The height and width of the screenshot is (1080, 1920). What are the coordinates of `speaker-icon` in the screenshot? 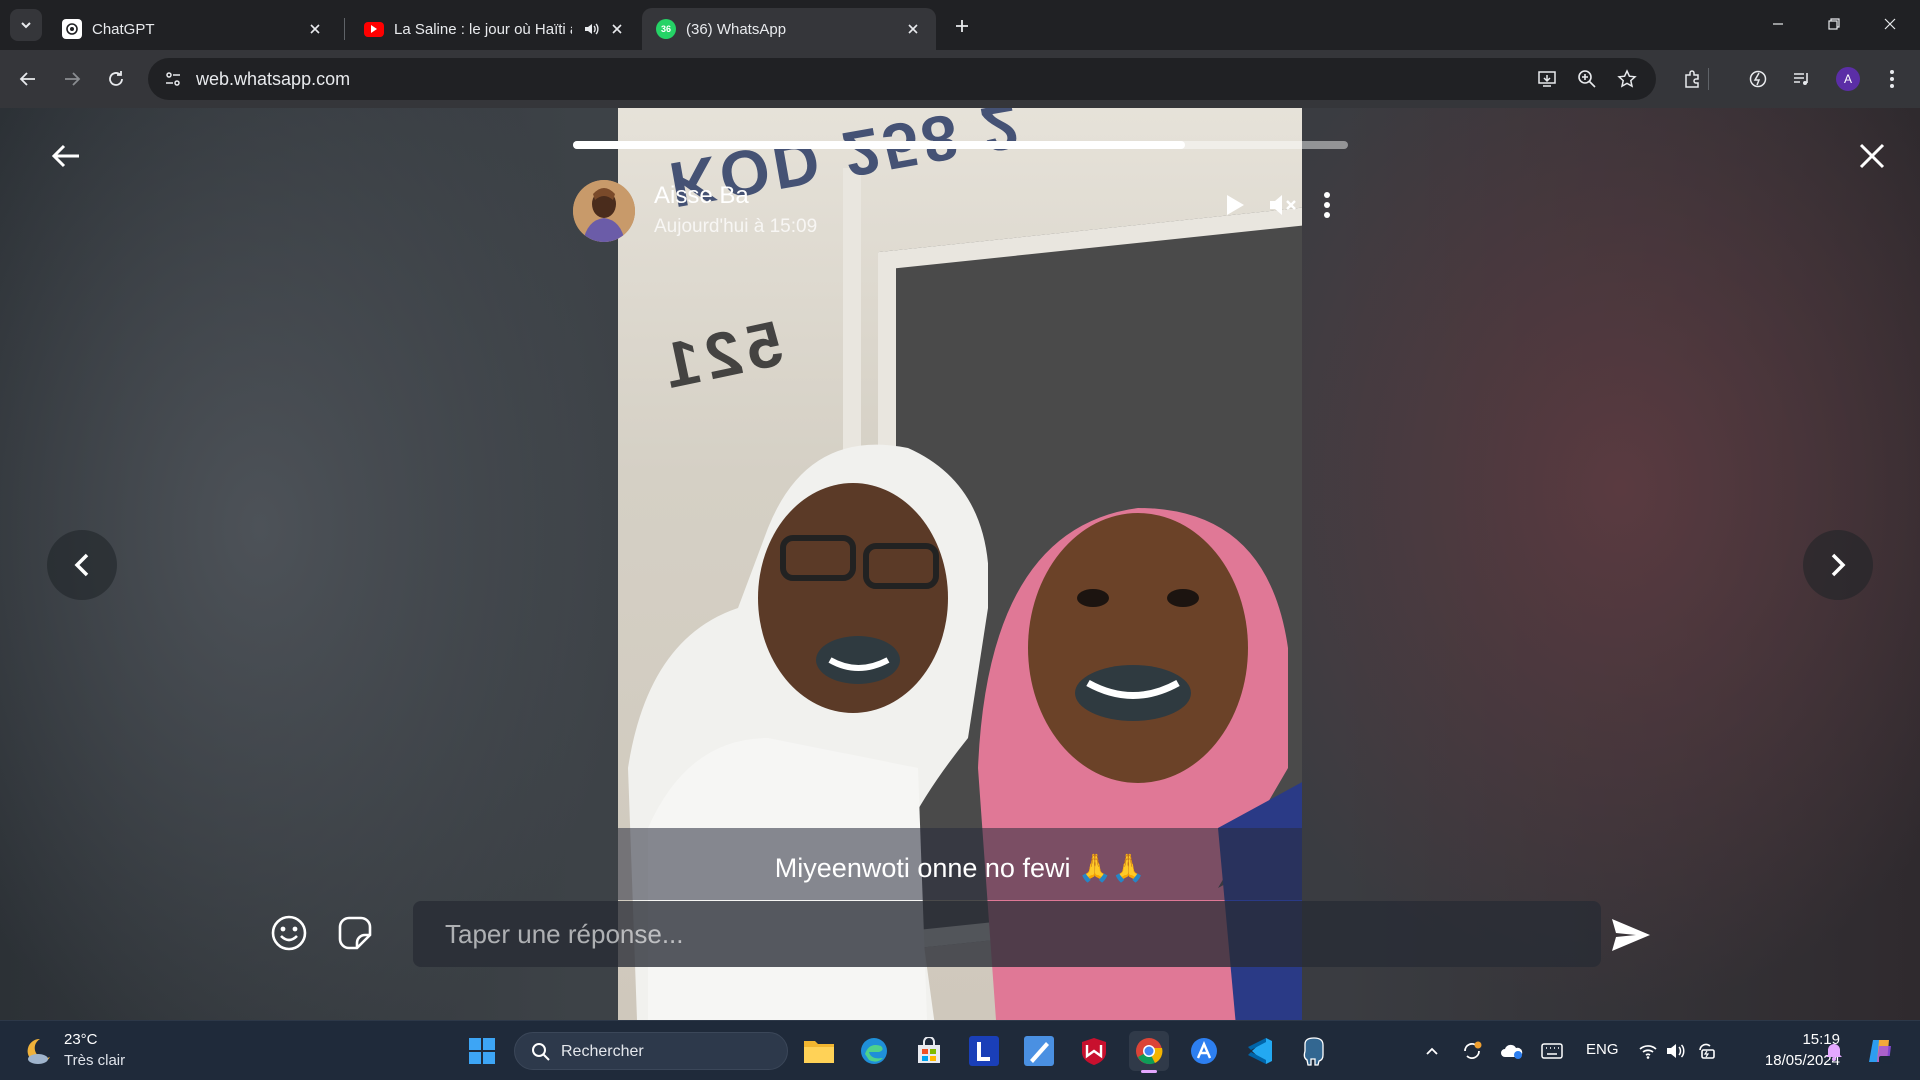 It's located at (591, 29).